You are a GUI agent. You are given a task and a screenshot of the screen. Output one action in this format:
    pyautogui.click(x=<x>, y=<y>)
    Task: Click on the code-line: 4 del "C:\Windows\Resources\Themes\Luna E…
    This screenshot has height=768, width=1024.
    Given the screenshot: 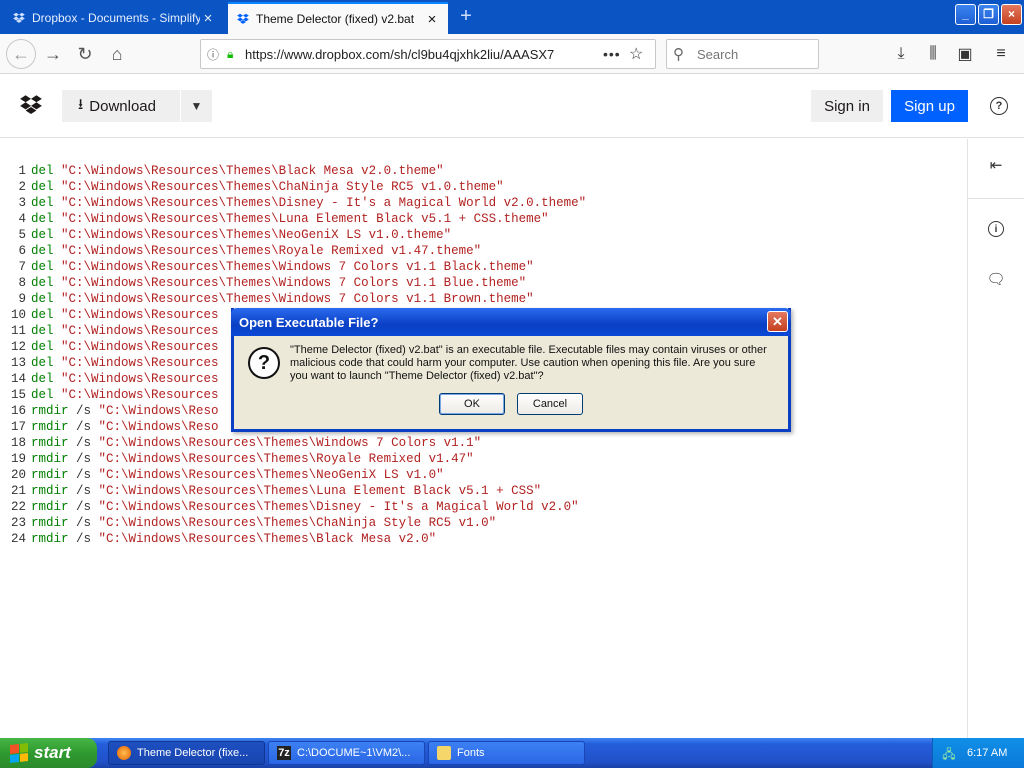 What is the action you would take?
    pyautogui.click(x=297, y=219)
    